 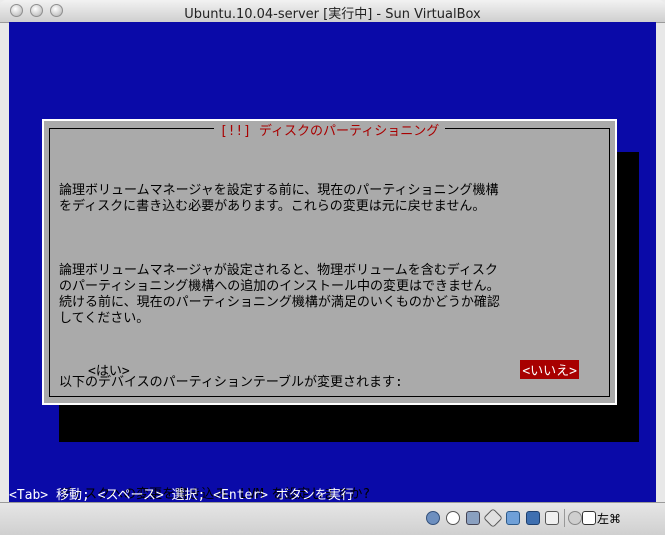 I want to click on dialog-title: [!!] ディスクのパーティショニング, so click(x=329, y=131).